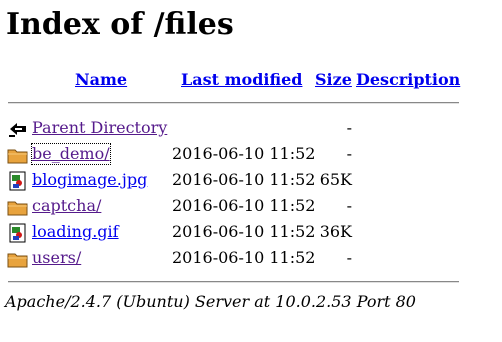 This screenshot has width=502, height=342. I want to click on file-size: 65K, so click(335, 179).